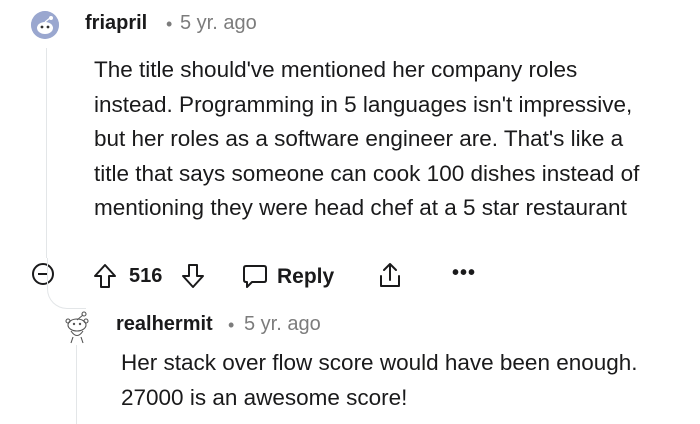 The width and height of the screenshot is (700, 424). Describe the element at coordinates (282, 324) in the screenshot. I see `reply-timestamp: 5 yr. ago` at that location.